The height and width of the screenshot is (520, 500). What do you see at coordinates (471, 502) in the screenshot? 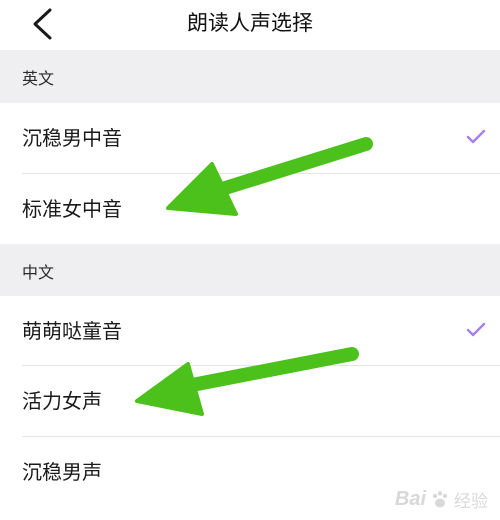
I see `watermark-text: 经验` at bounding box center [471, 502].